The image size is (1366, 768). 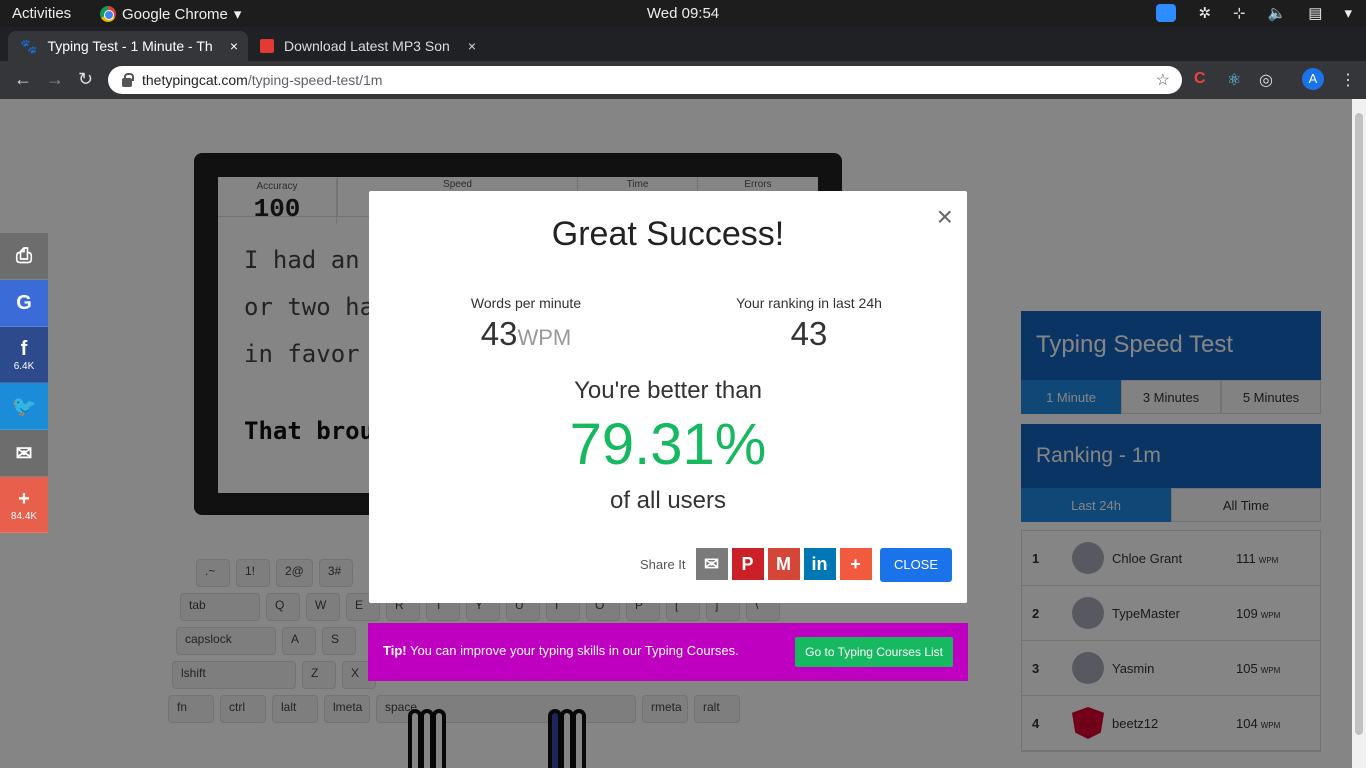 What do you see at coordinates (1315, 13) in the screenshot?
I see `battery-icon: ▤` at bounding box center [1315, 13].